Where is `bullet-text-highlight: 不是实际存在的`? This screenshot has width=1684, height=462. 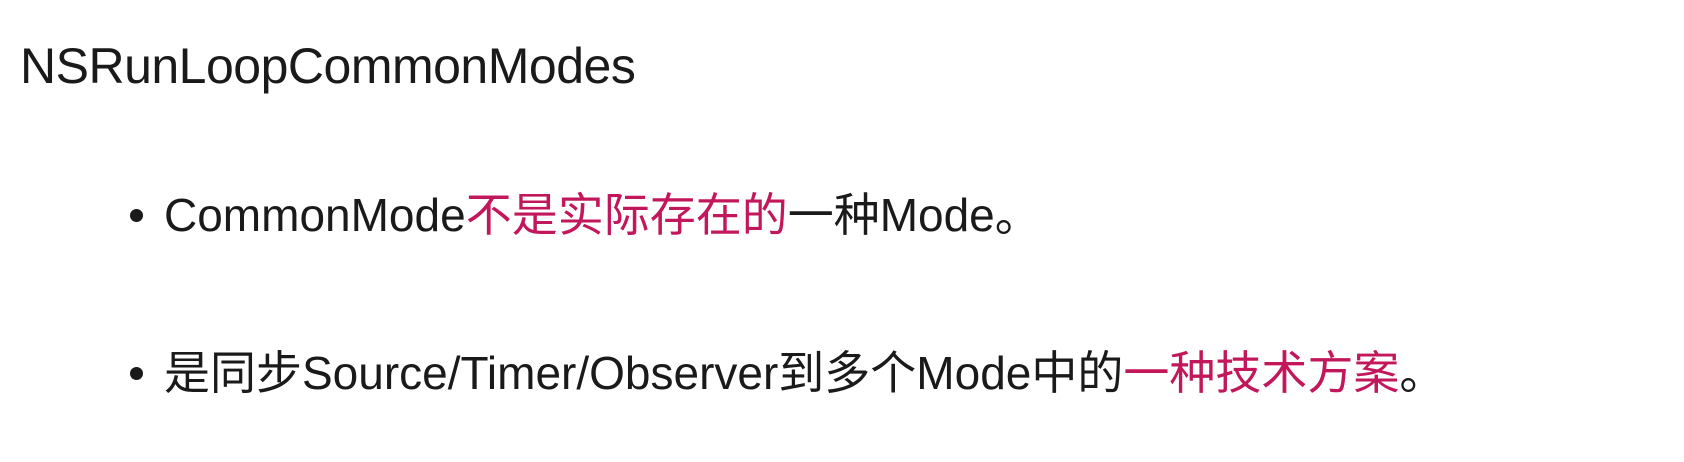
bullet-text-highlight: 不是实际存在的 is located at coordinates (626, 215).